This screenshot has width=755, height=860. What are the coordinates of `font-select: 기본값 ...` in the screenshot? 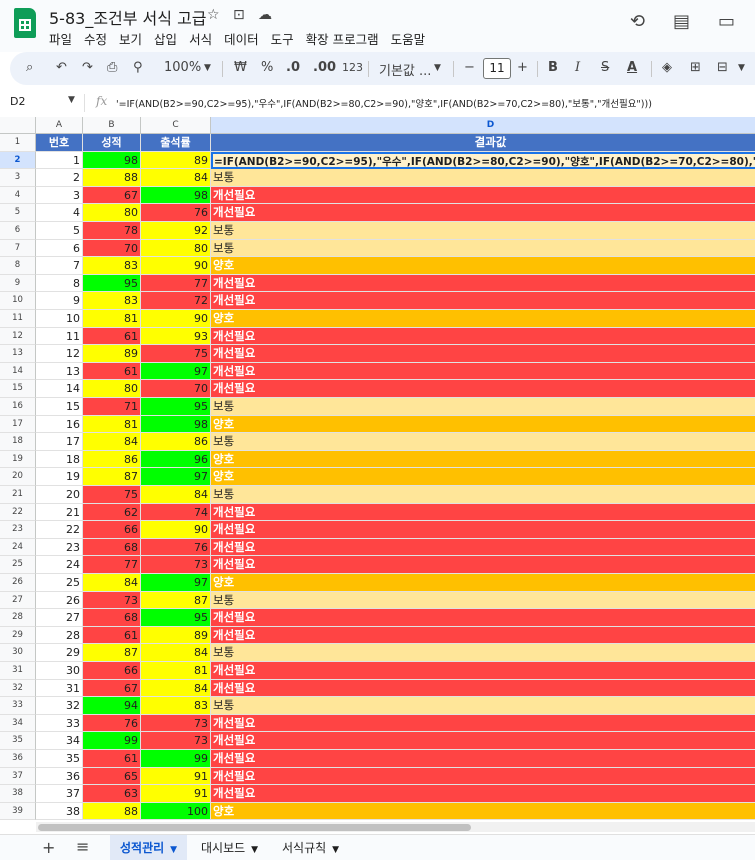 It's located at (405, 69).